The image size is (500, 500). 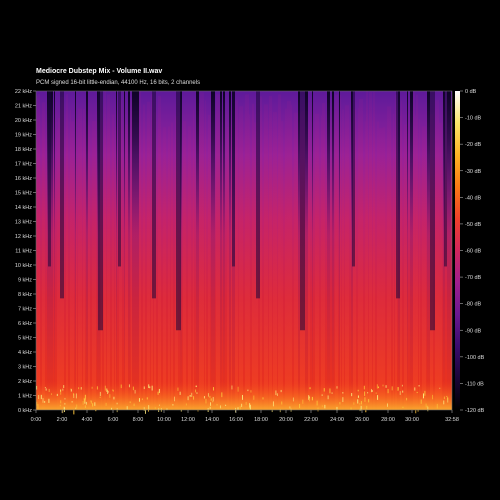 What do you see at coordinates (23, 252) in the screenshot?
I see `y-tick-label: 11 kHz` at bounding box center [23, 252].